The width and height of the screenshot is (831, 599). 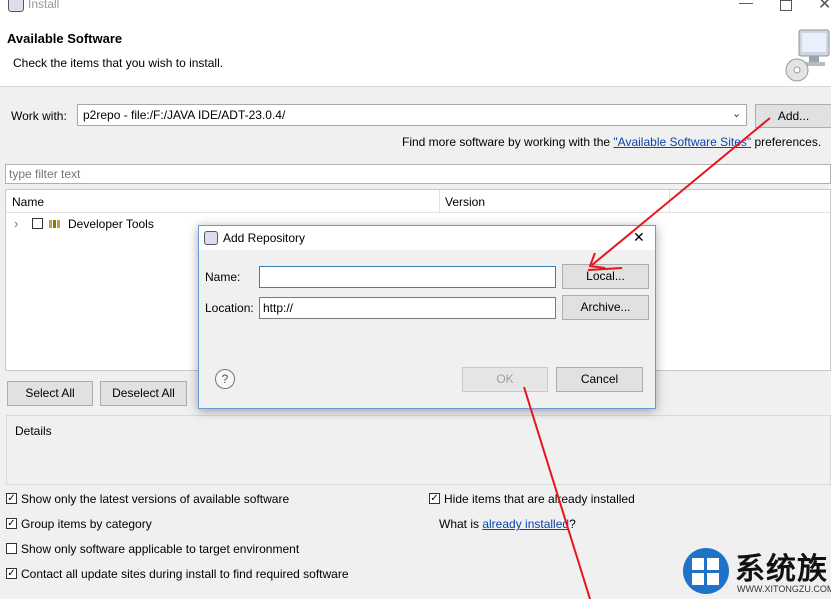 I want to click on option-label: Group items by category, so click(x=86, y=524).